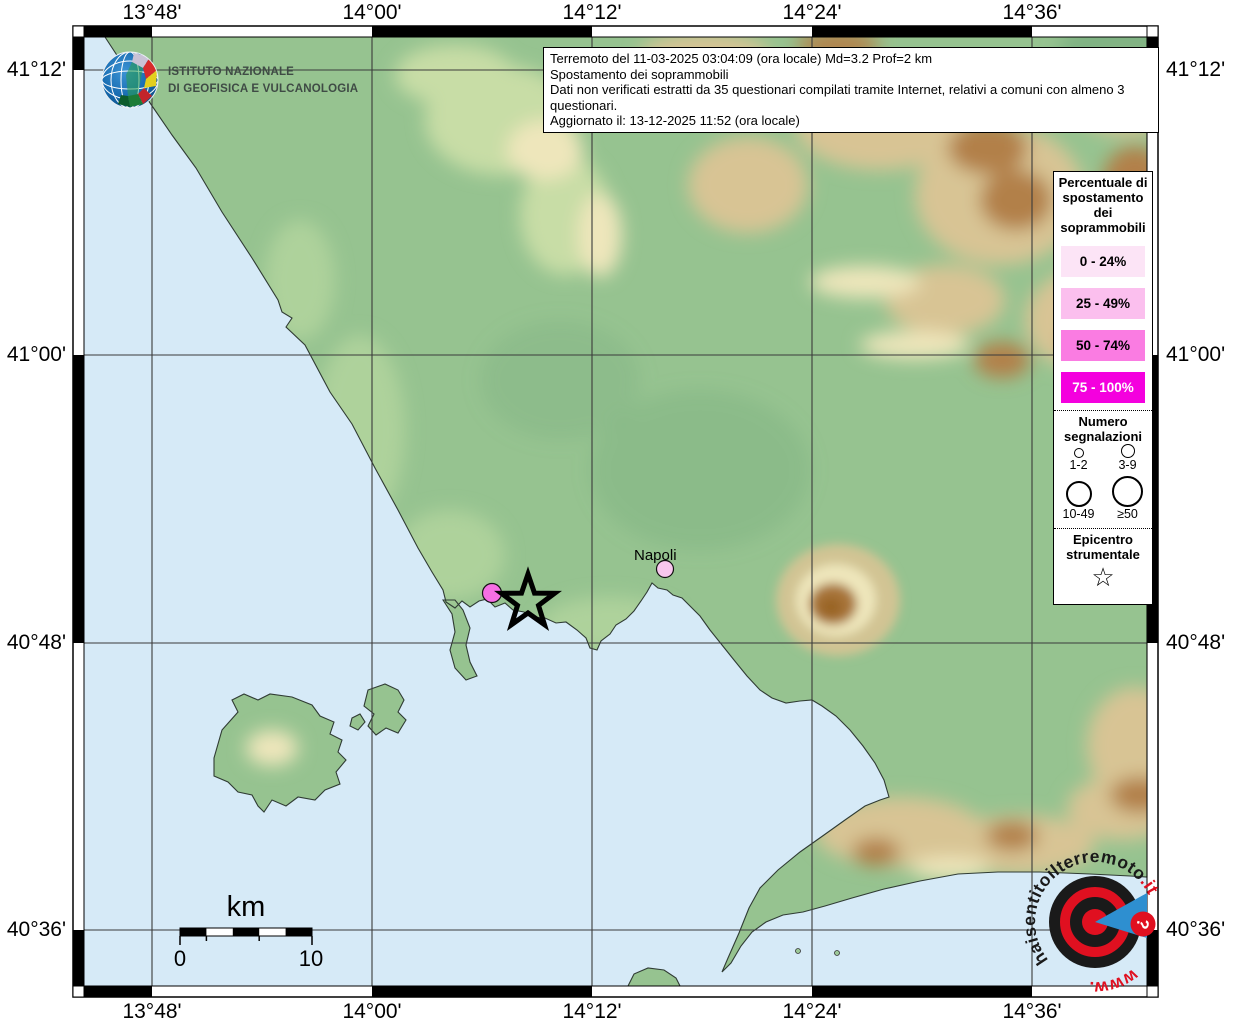 The height and width of the screenshot is (1024, 1255). What do you see at coordinates (812, 1011) in the screenshot?
I see `axis-label-bottom: 14°24'` at bounding box center [812, 1011].